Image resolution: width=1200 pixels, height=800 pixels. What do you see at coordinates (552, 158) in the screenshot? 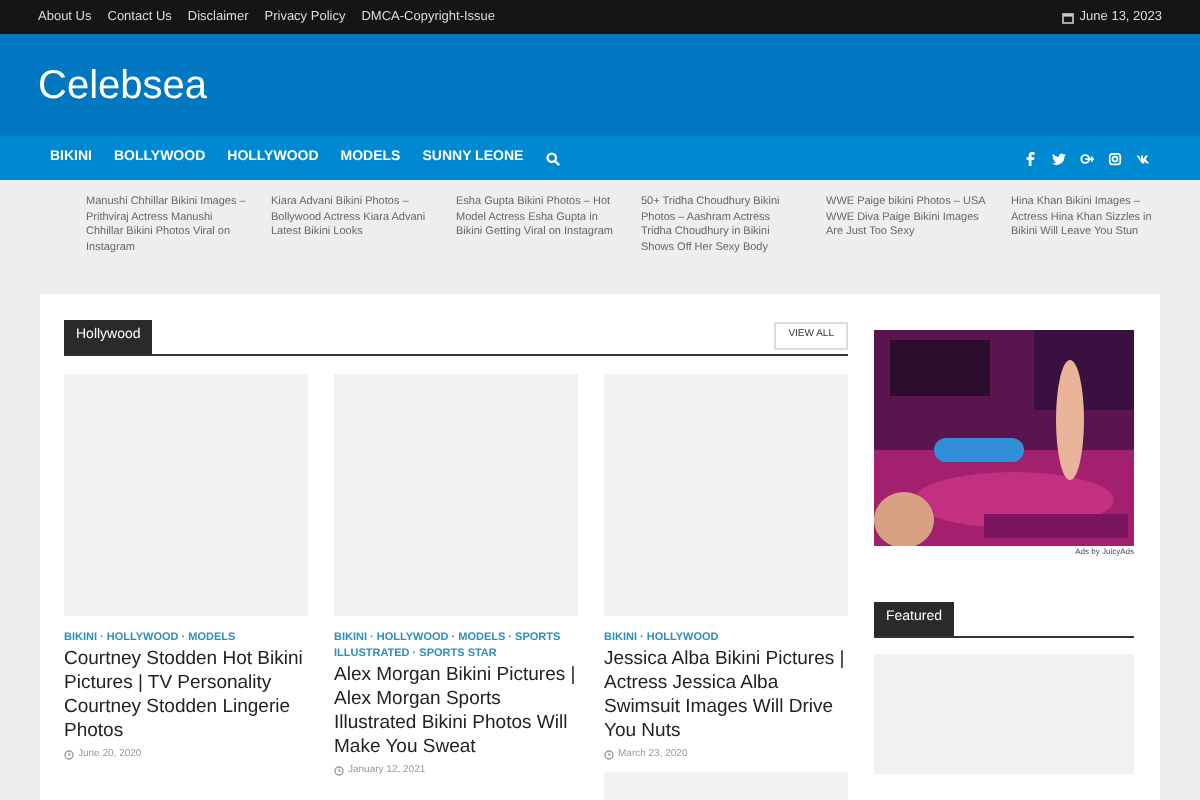
I see `search-icon` at bounding box center [552, 158].